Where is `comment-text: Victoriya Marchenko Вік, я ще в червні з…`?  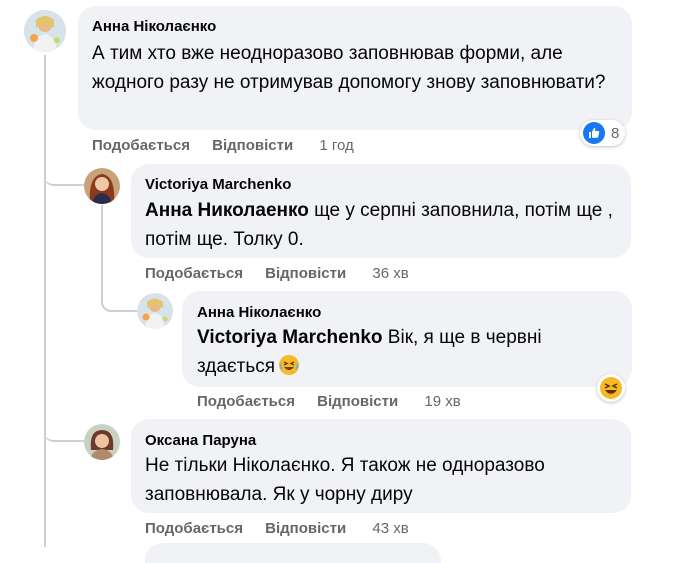
comment-text: Victoriya Marchenko Вік, я ще в червні з… is located at coordinates (407, 352).